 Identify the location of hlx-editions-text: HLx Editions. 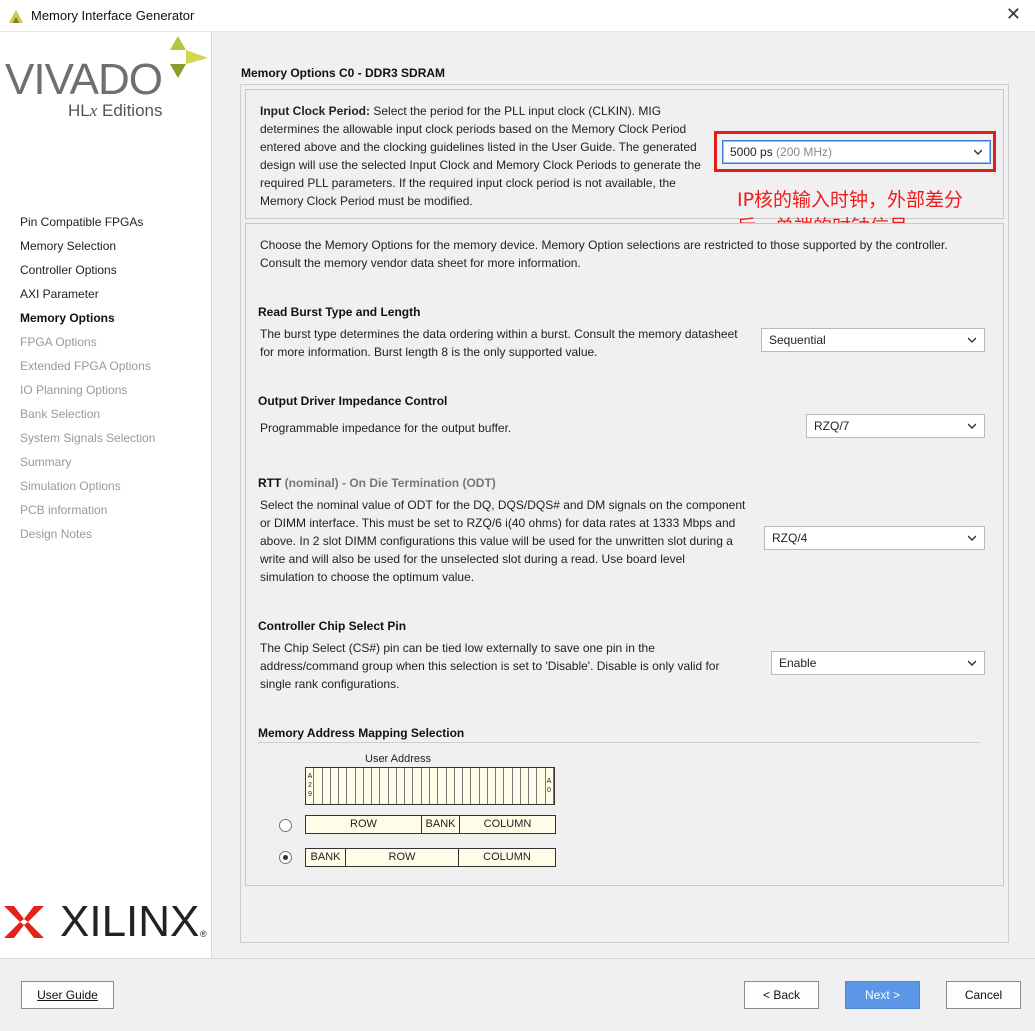
(115, 110).